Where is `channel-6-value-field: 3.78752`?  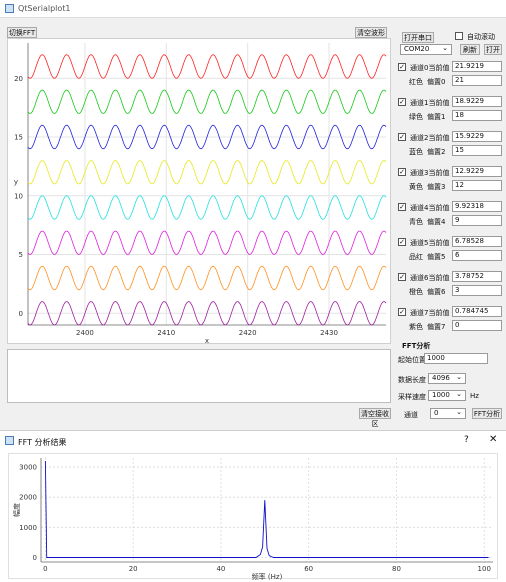
channel-6-value-field: 3.78752 is located at coordinates (477, 276).